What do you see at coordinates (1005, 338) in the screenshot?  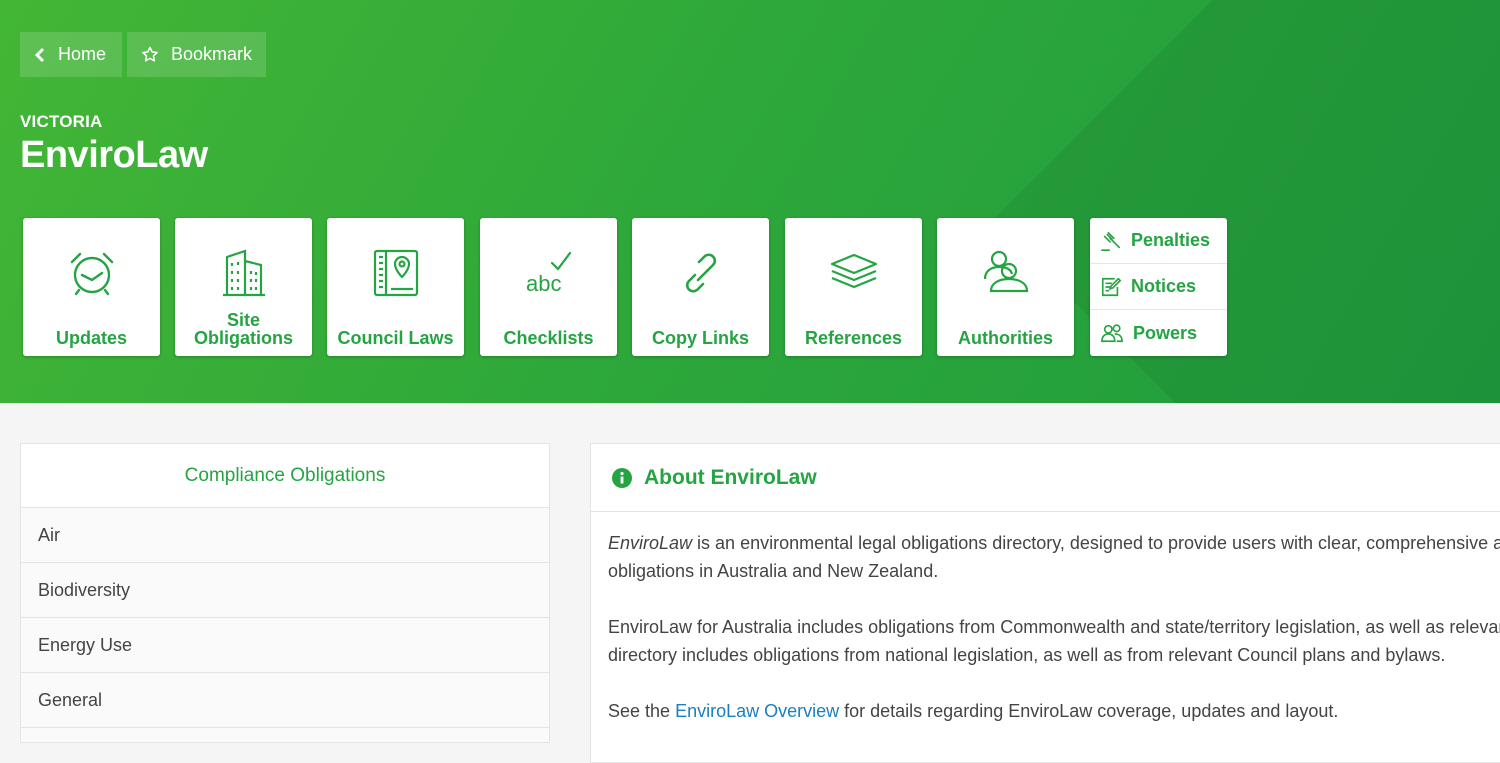 I see `tile-label: Authorities` at bounding box center [1005, 338].